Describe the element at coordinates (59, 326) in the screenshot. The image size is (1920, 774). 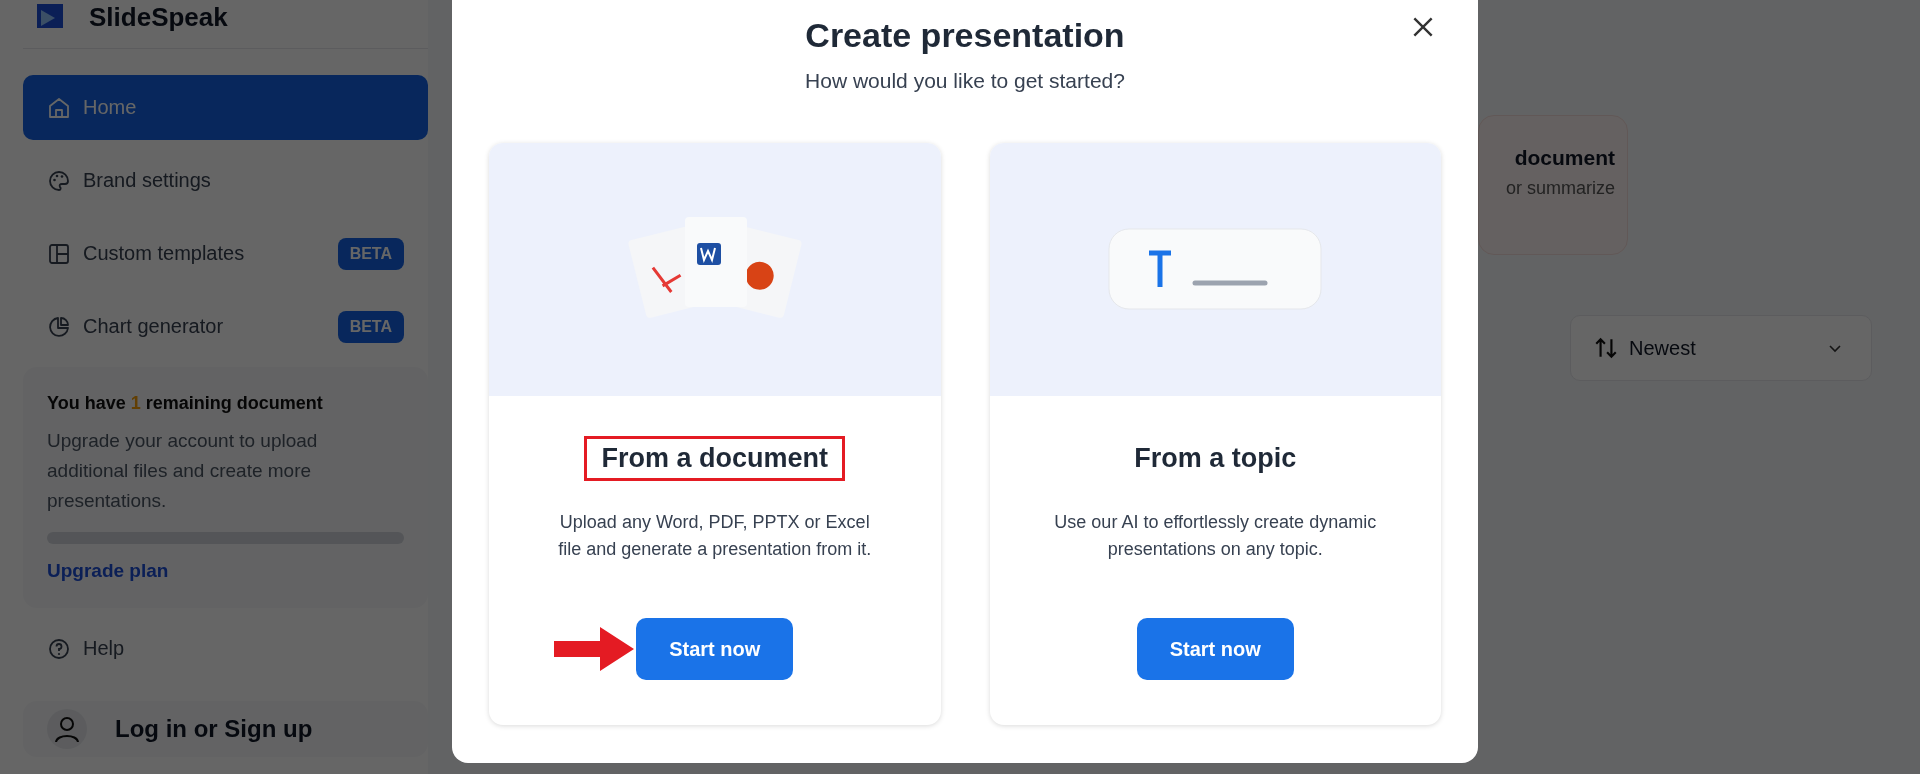
I see `pie-chart-icon` at that location.